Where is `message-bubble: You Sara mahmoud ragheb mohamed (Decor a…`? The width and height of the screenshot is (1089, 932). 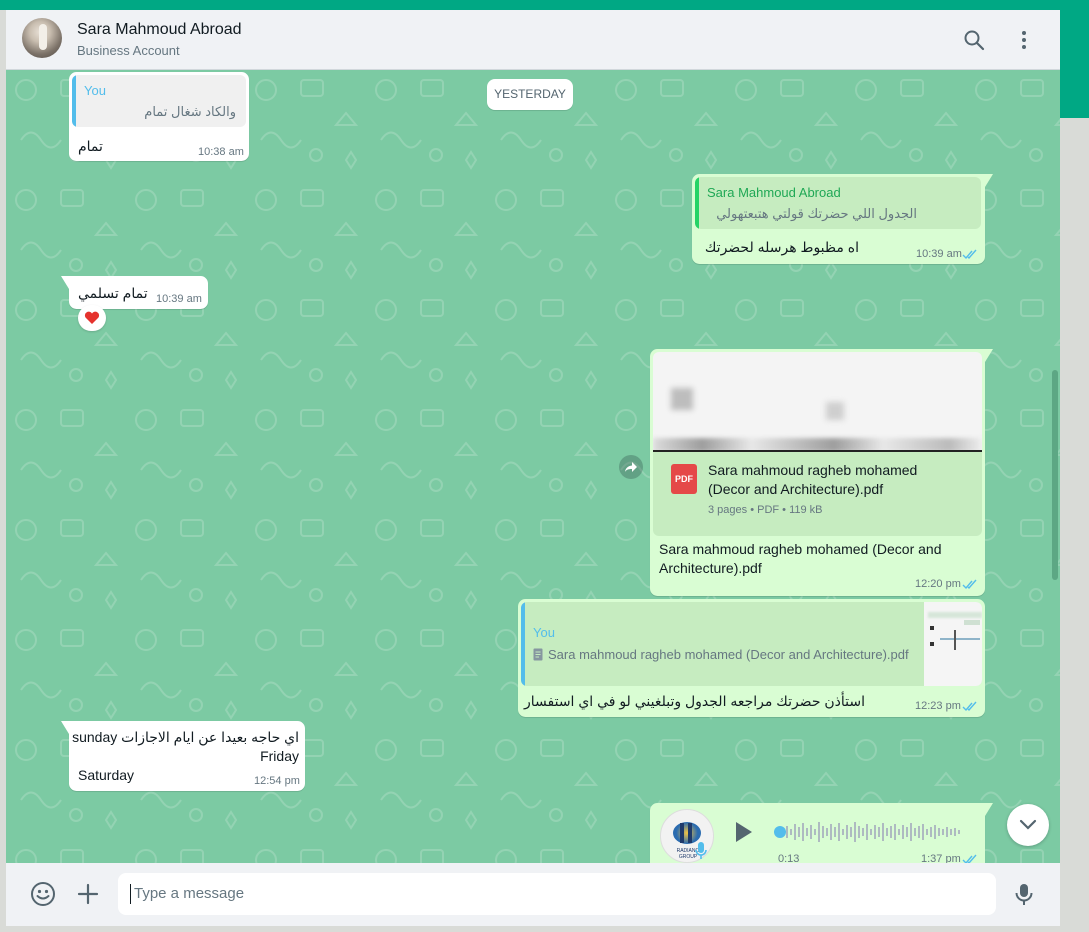
message-bubble: You Sara mahmoud ragheb mohamed (Decor a… is located at coordinates (751, 658).